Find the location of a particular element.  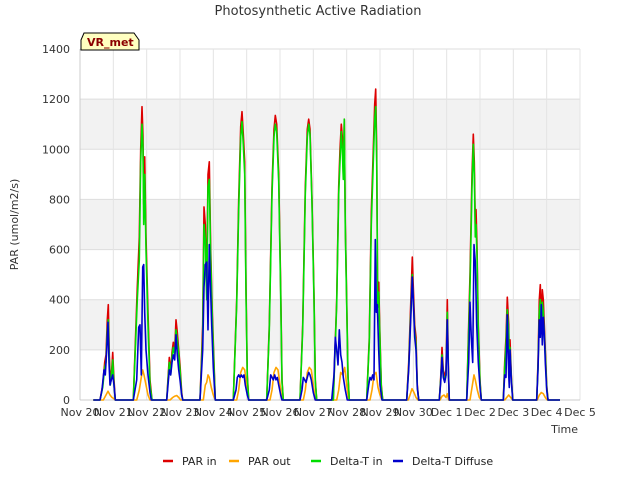

y-tick-label: 800 is located at coordinates (59, 199).